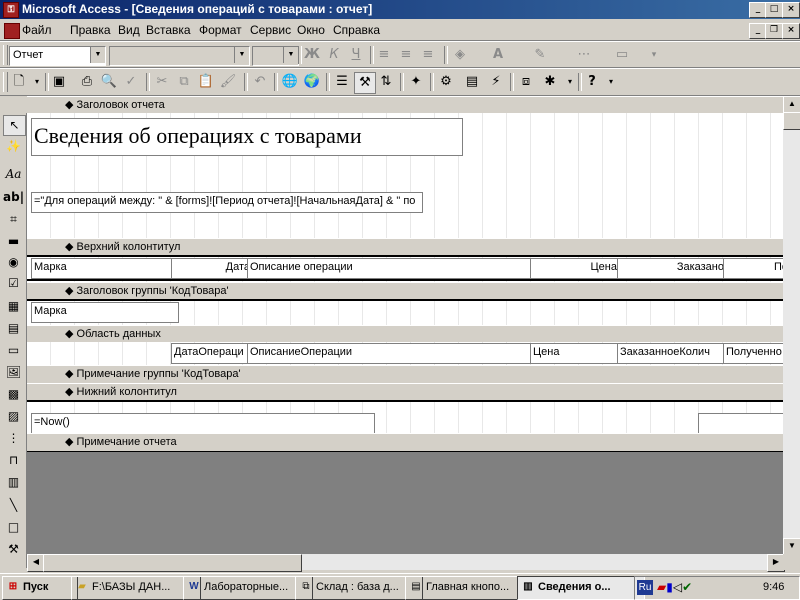  What do you see at coordinates (405, 300) in the screenshot?
I see `group-top-line` at bounding box center [405, 300].